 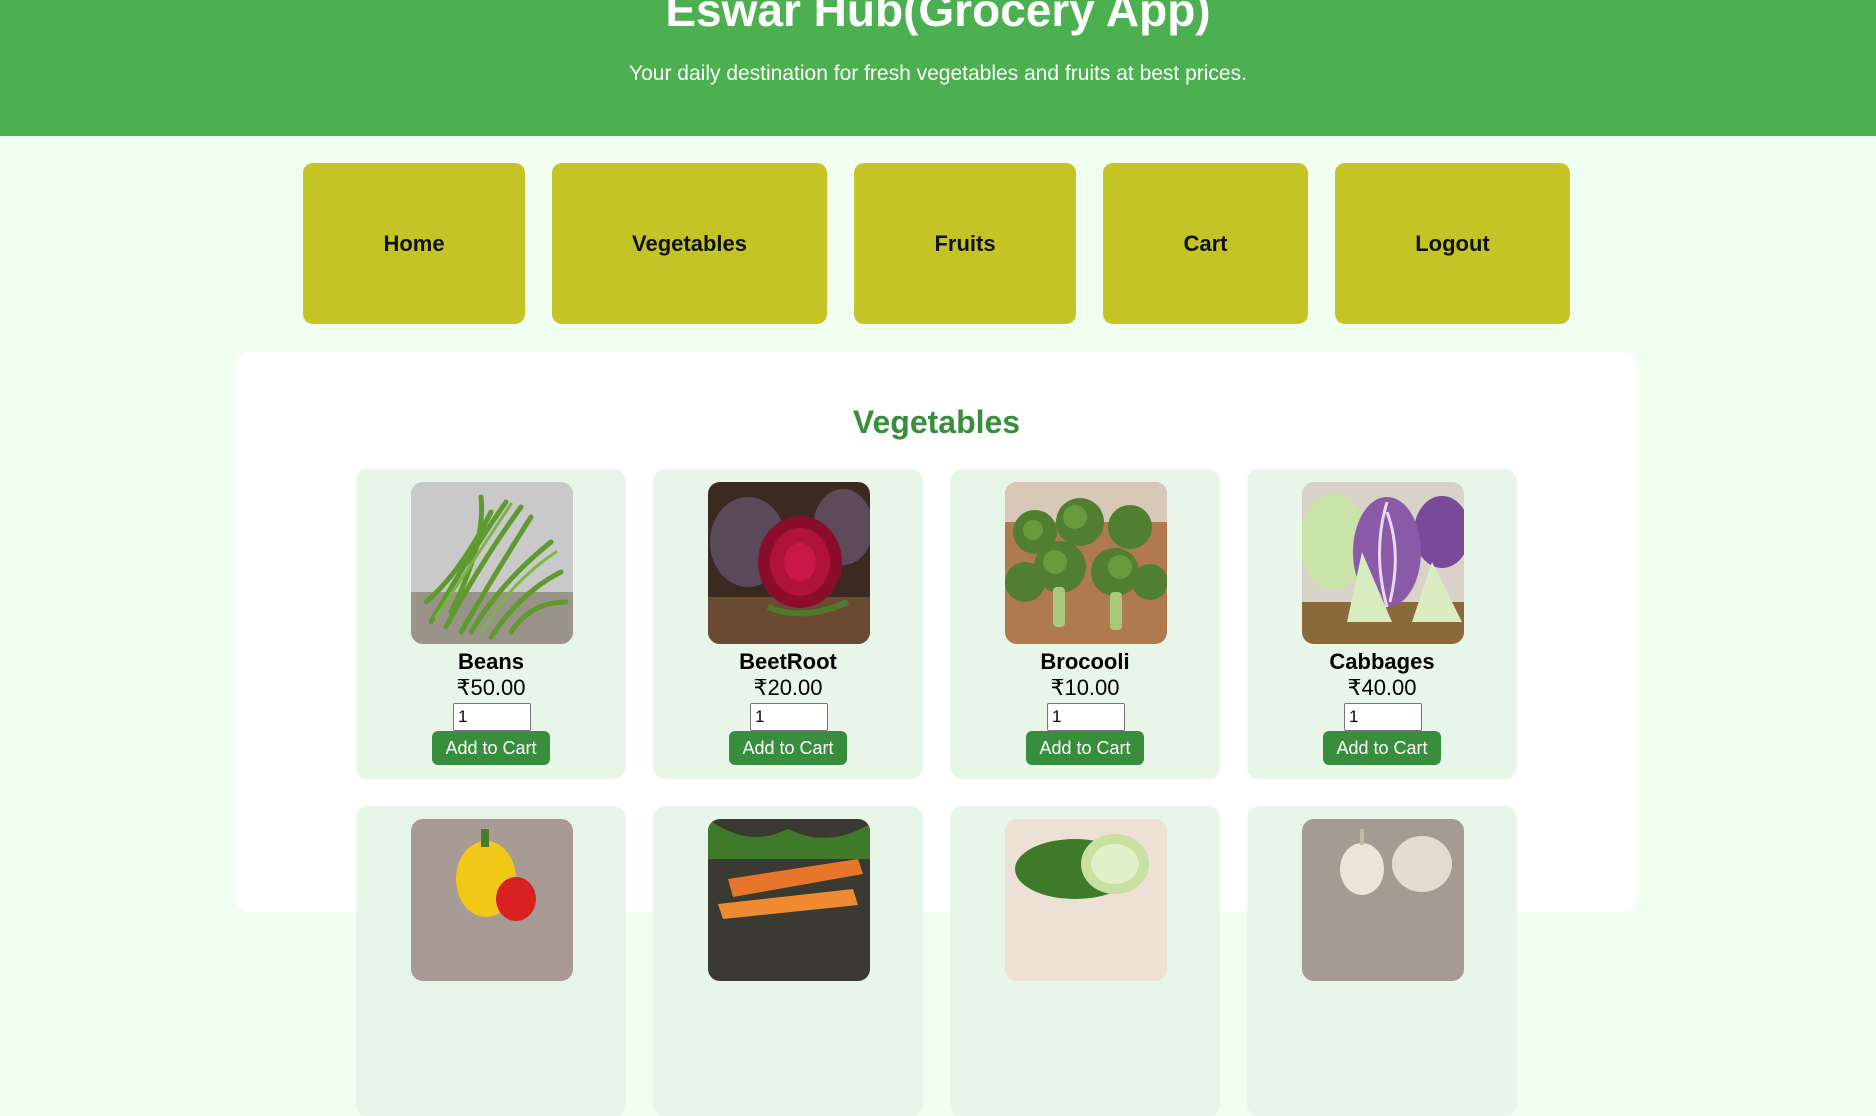 I want to click on nav-fruits-button: Fruits, so click(x=965, y=243).